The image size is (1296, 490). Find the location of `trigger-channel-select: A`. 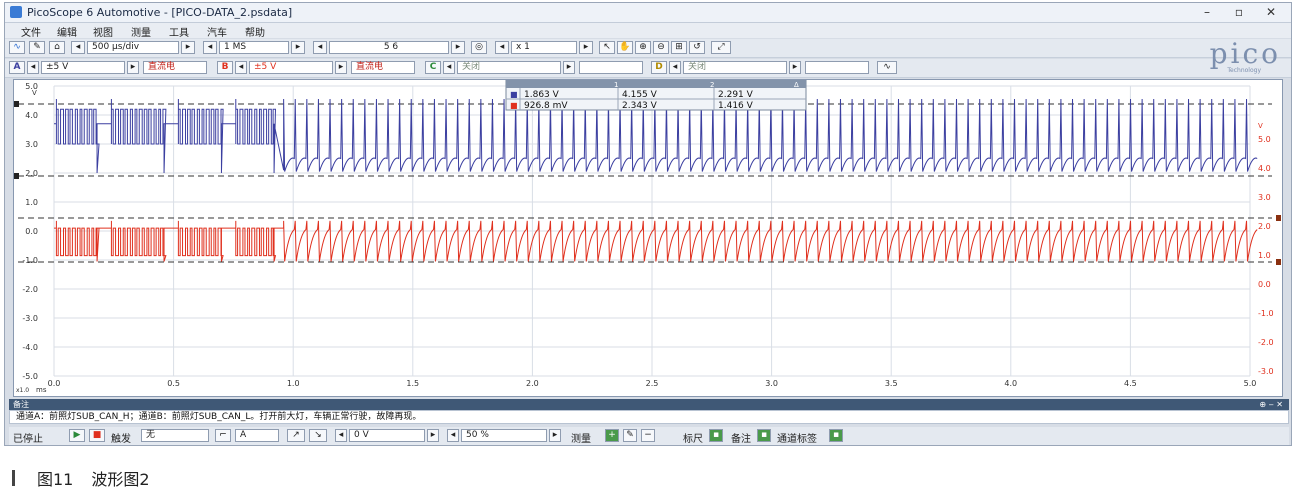

trigger-channel-select: A is located at coordinates (257, 435).